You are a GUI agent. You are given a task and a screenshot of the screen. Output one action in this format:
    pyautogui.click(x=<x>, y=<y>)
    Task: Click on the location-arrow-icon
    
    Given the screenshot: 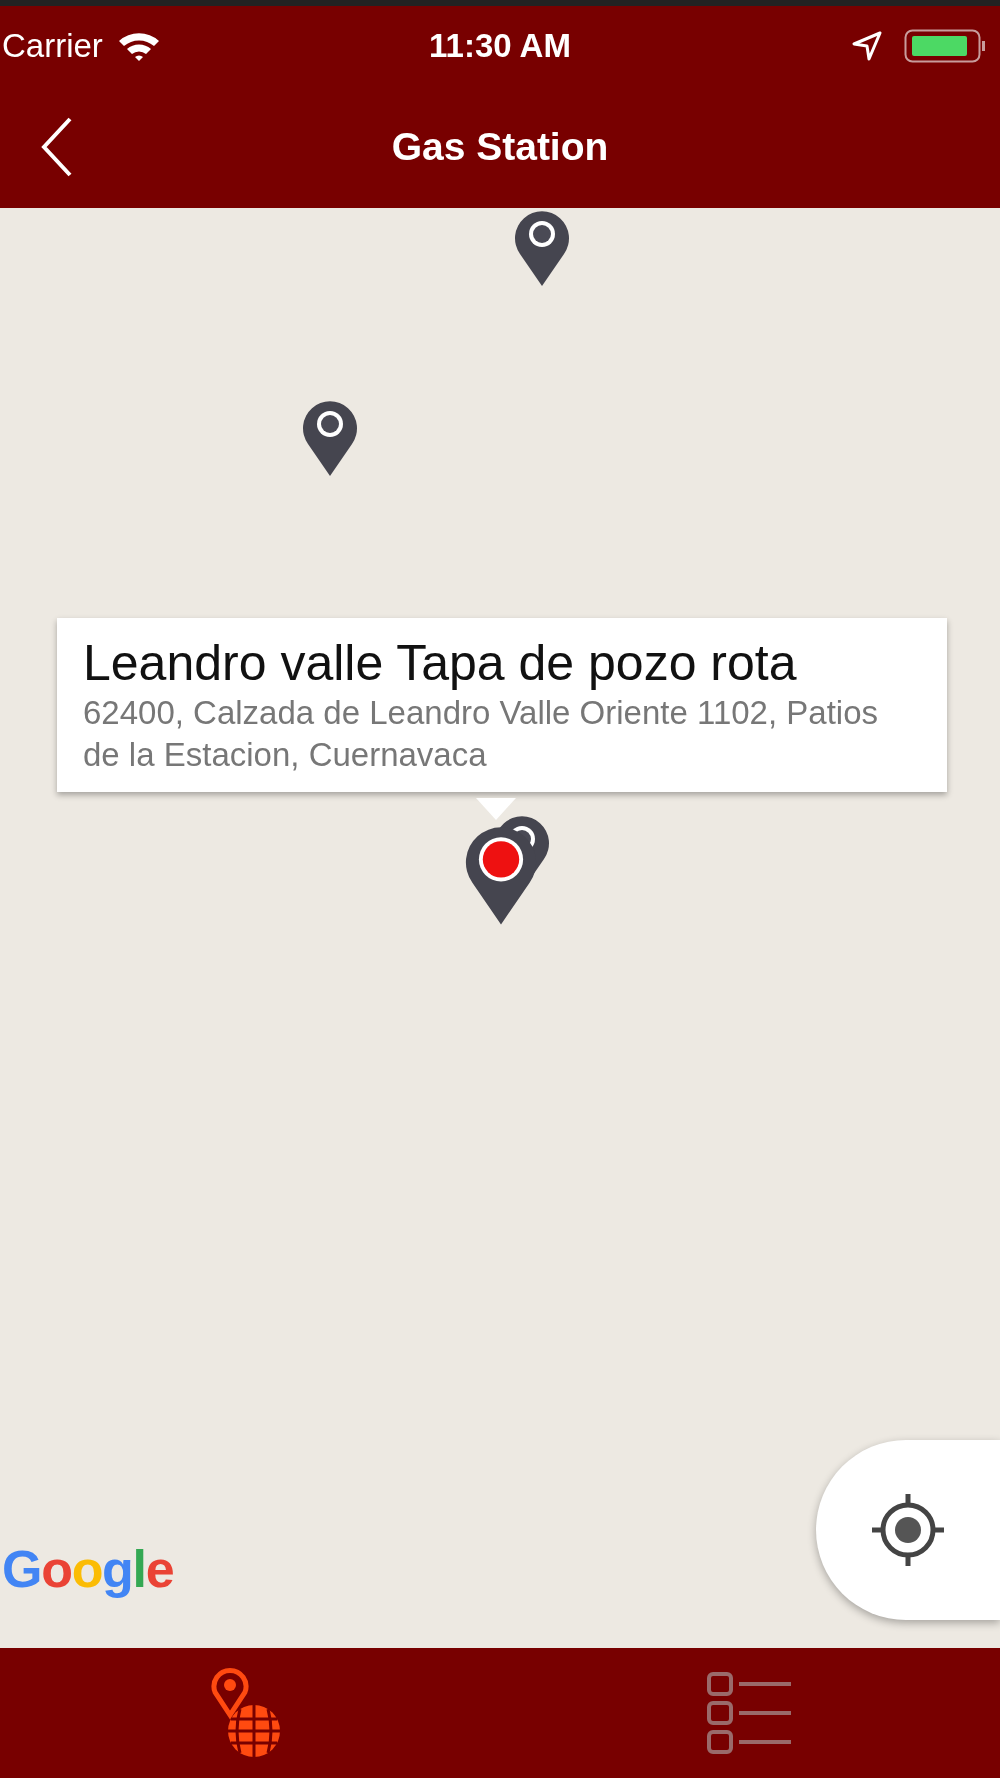 What is the action you would take?
    pyautogui.click(x=867, y=46)
    